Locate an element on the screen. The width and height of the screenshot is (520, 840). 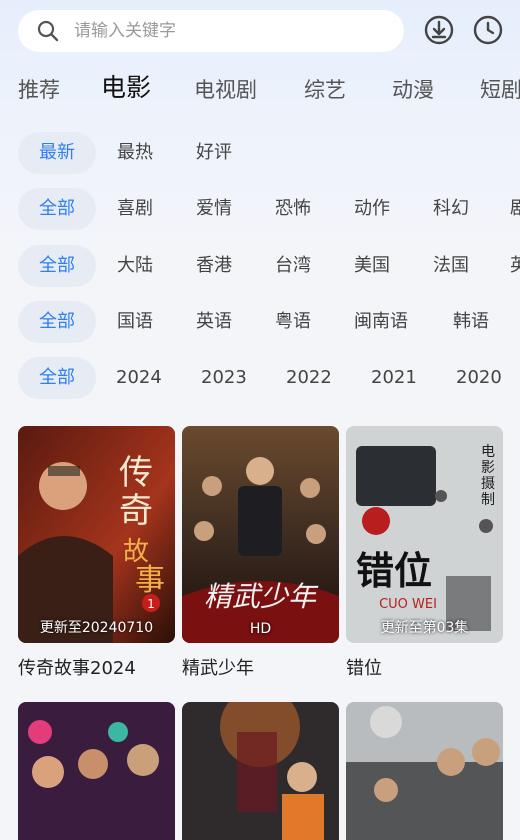
filter-row-language: 全部 国语 英语 粤语 闽南语 韩语 is located at coordinates (260, 323).